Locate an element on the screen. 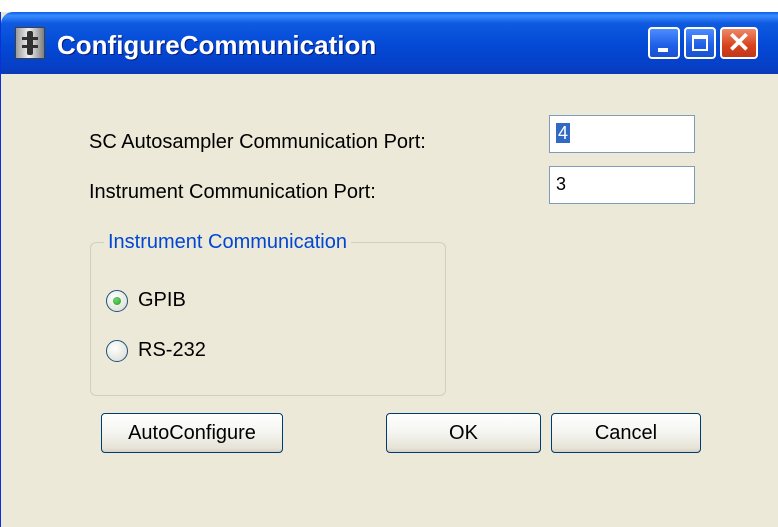 This screenshot has width=778, height=527. maximize-button is located at coordinates (700, 43).